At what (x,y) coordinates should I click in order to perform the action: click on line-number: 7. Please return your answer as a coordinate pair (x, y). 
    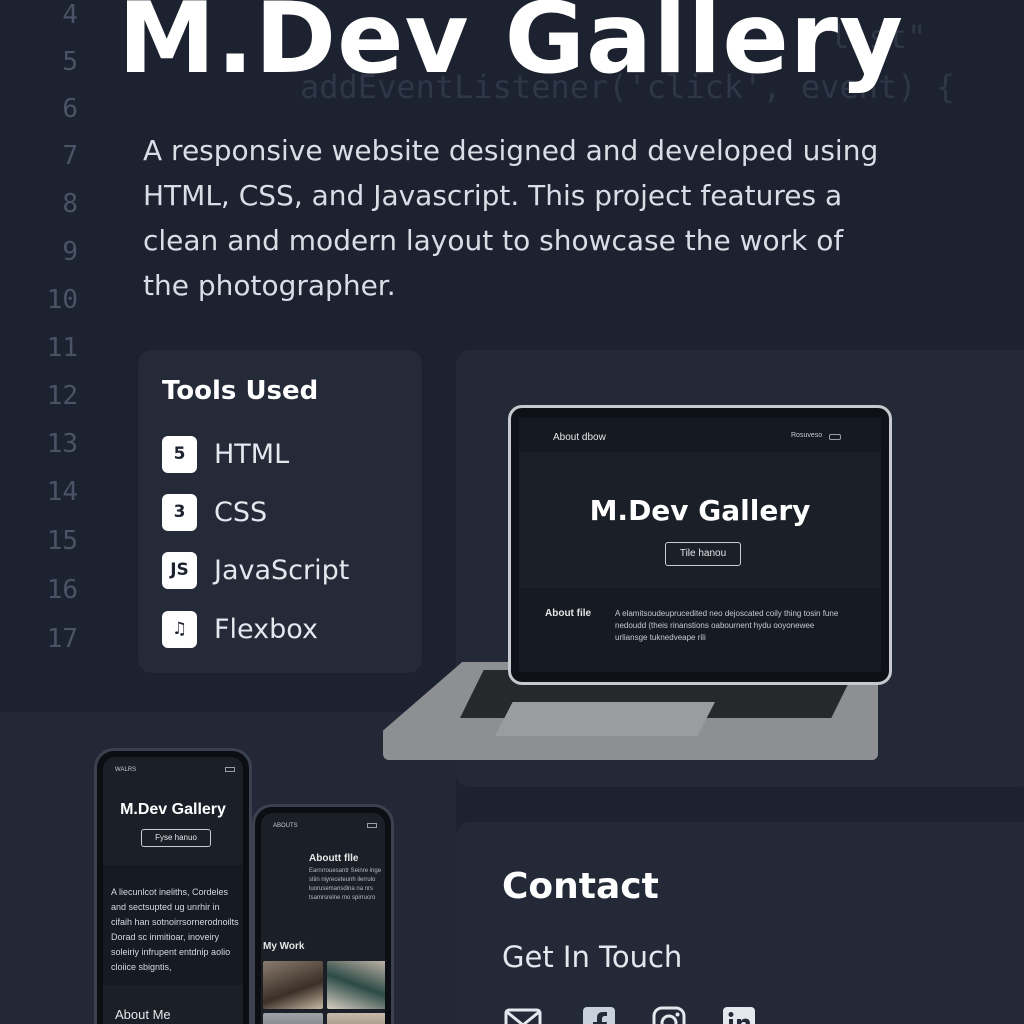
    Looking at the image, I should click on (70, 156).